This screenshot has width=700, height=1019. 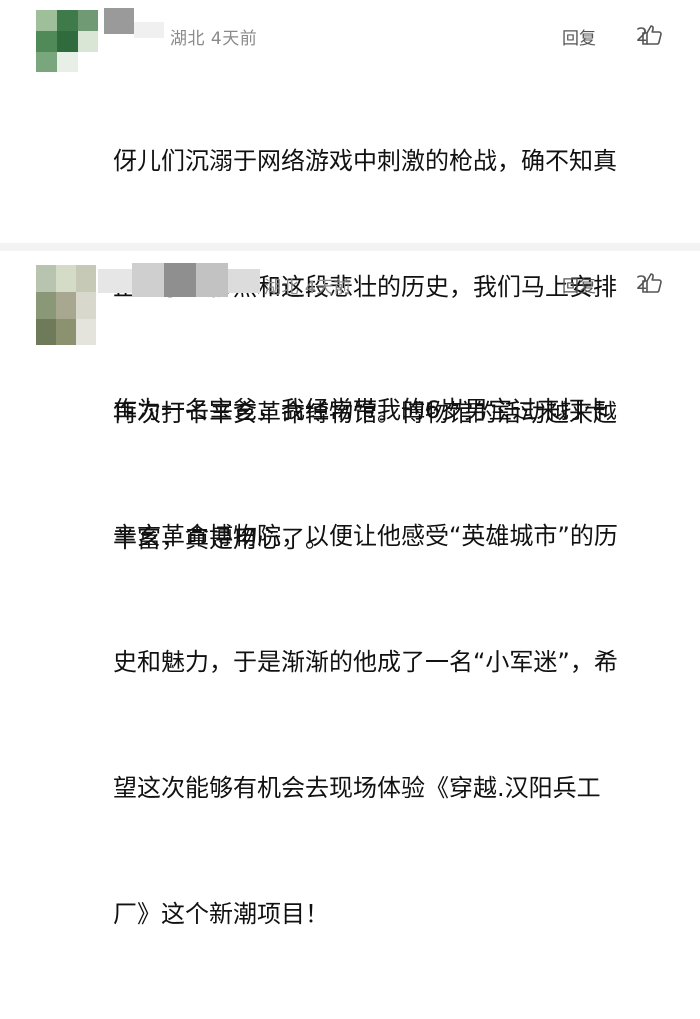 I want to click on divider, so click(x=350, y=247).